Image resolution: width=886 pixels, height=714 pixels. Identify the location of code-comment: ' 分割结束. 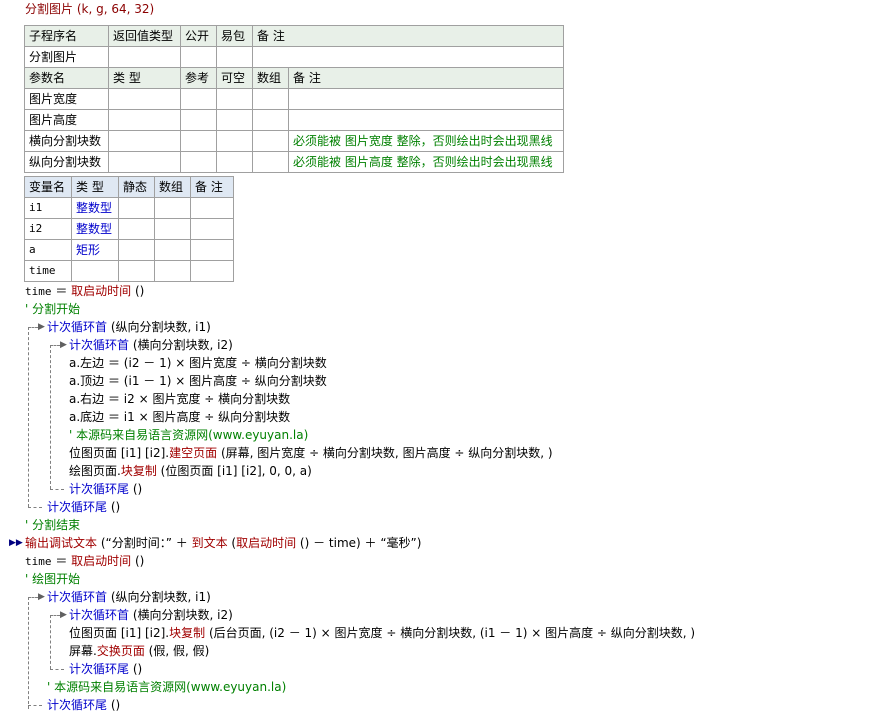
(52, 525).